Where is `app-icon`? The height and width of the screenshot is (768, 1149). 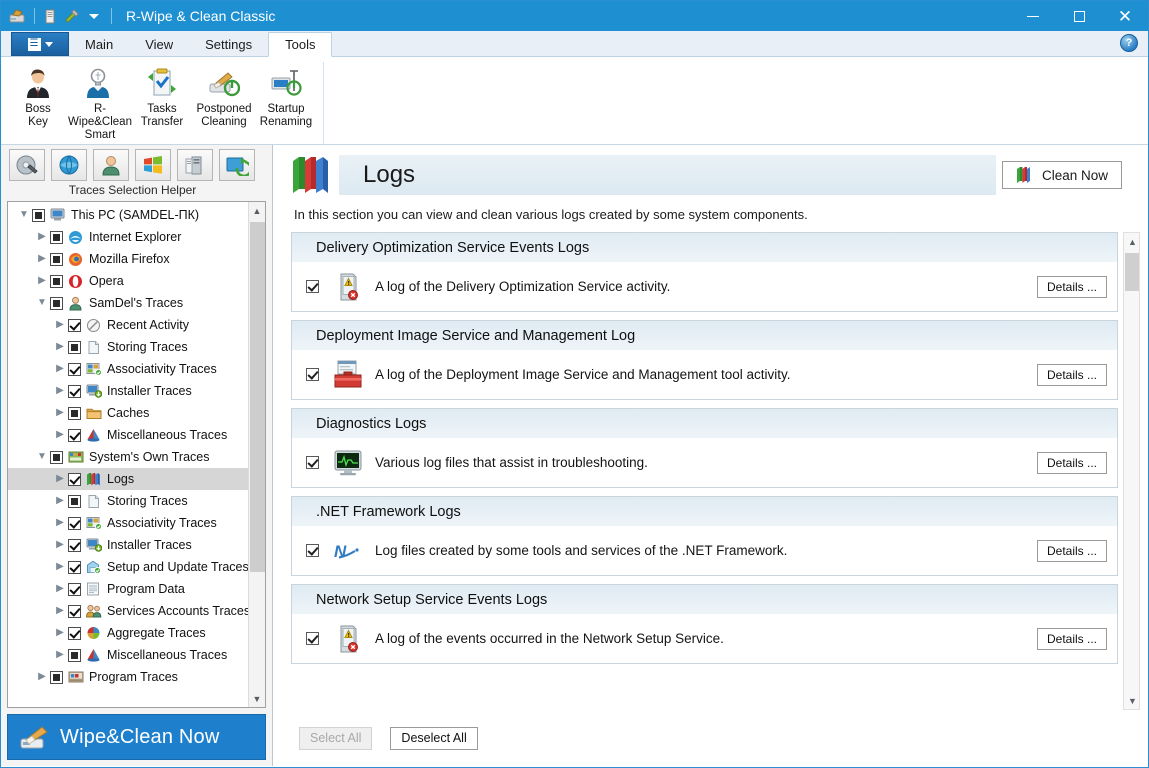
app-icon is located at coordinates (17, 16).